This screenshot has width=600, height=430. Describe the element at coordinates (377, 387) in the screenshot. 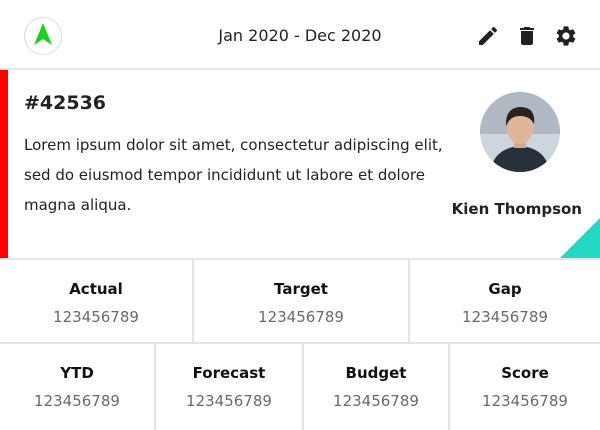

I see `stat-budget: Budget 123456789` at that location.